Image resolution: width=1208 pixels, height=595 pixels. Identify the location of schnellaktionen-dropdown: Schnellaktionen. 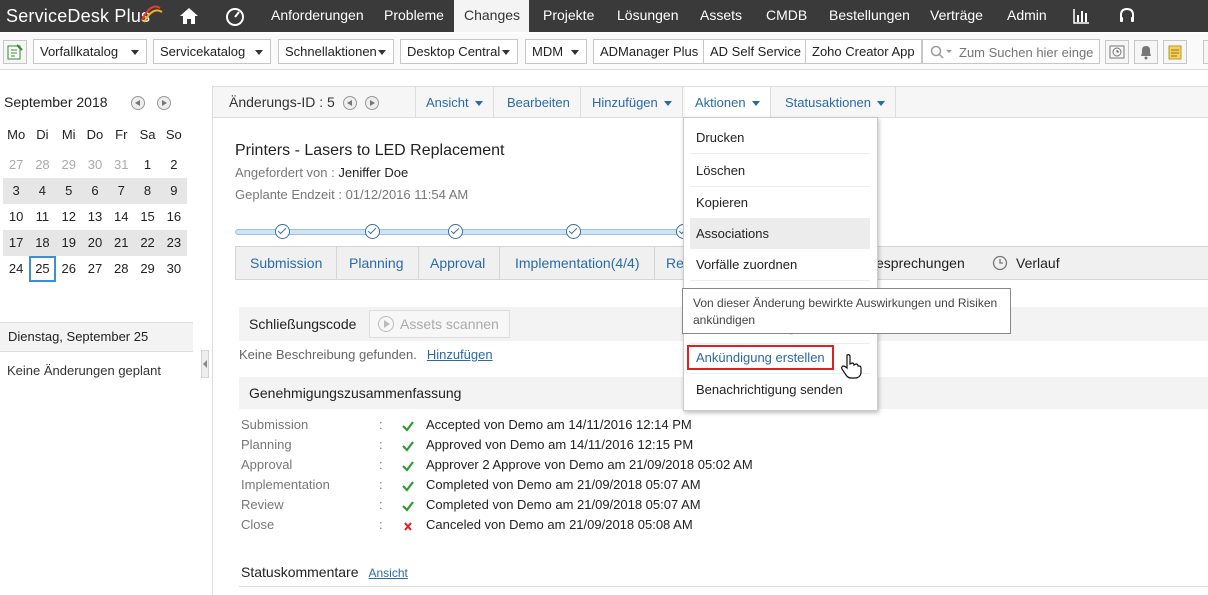
(336, 51).